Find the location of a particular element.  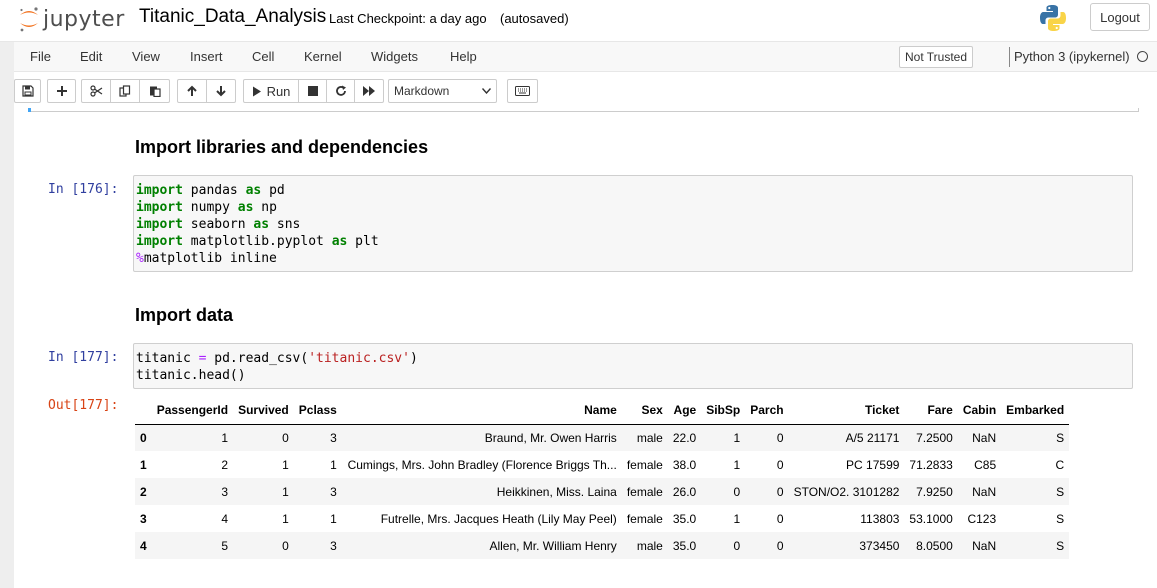

menu-widgets: Widgets is located at coordinates (394, 56).